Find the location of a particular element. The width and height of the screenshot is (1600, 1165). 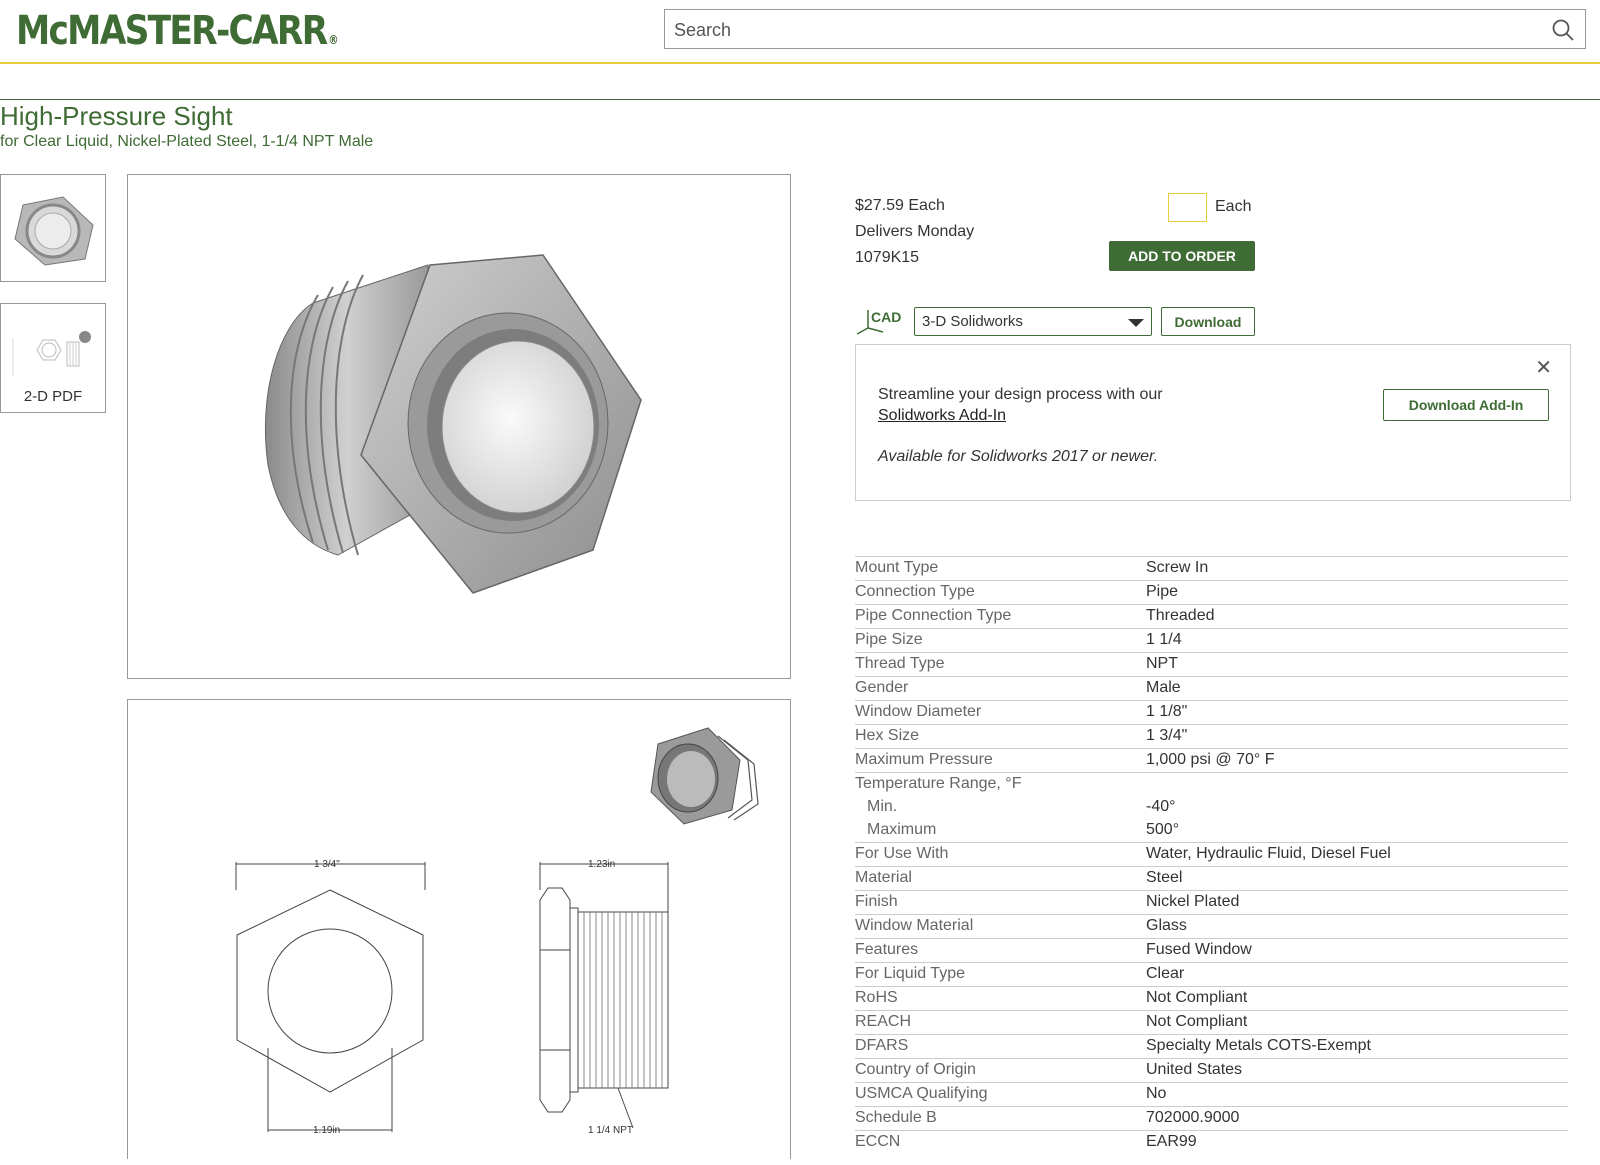

thumbnail-2d-pdf: 2-D PDF is located at coordinates (53, 358).